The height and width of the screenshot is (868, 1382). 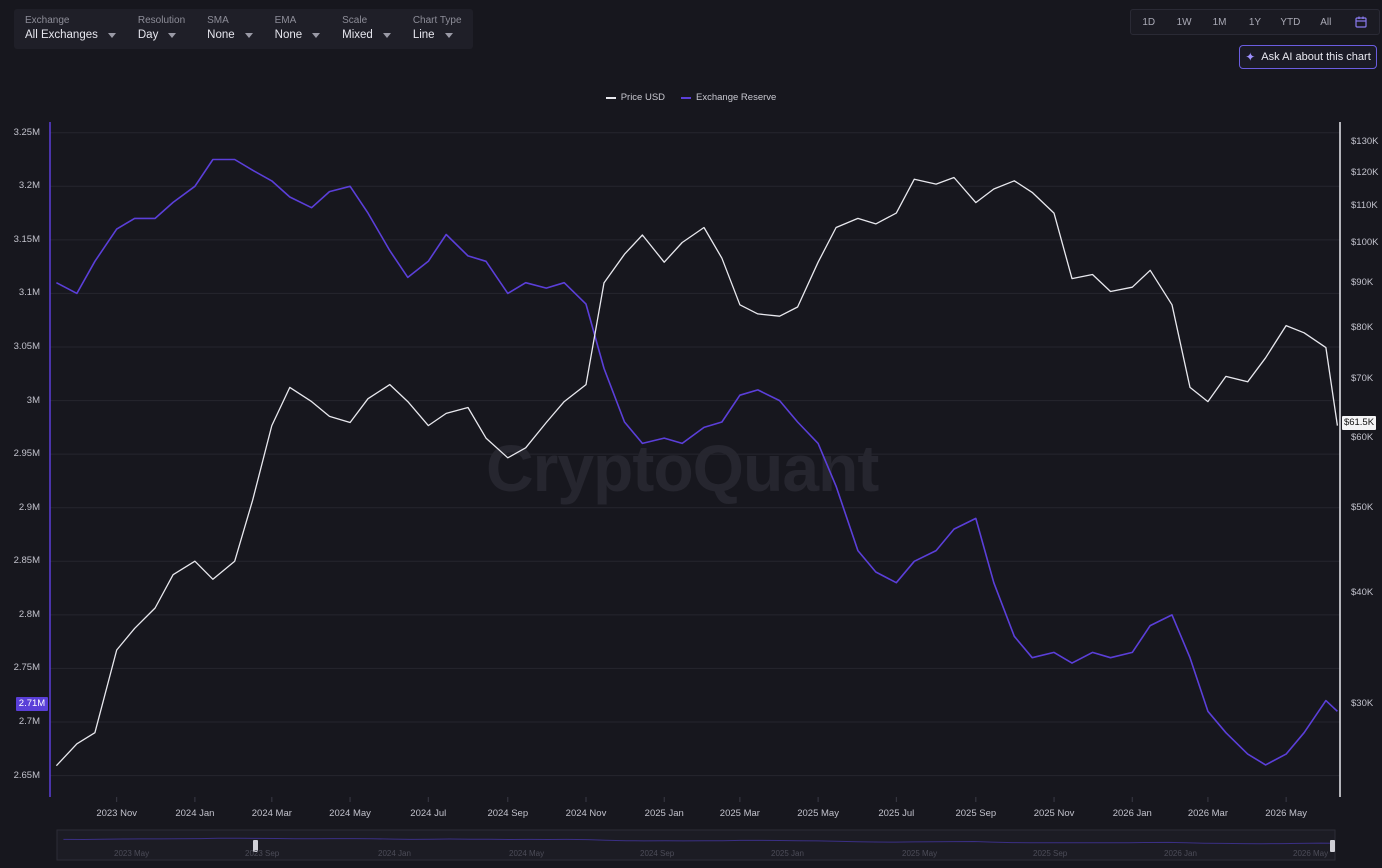 I want to click on left-tick-label: 2.85M, so click(x=26, y=561).